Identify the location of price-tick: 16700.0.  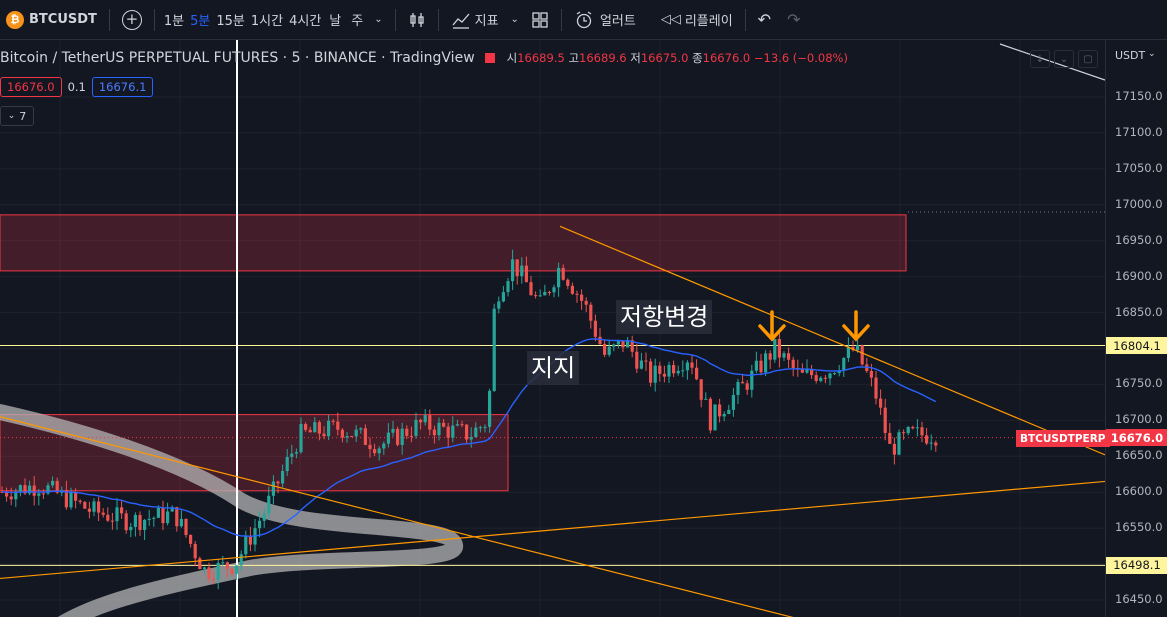
(1139, 419).